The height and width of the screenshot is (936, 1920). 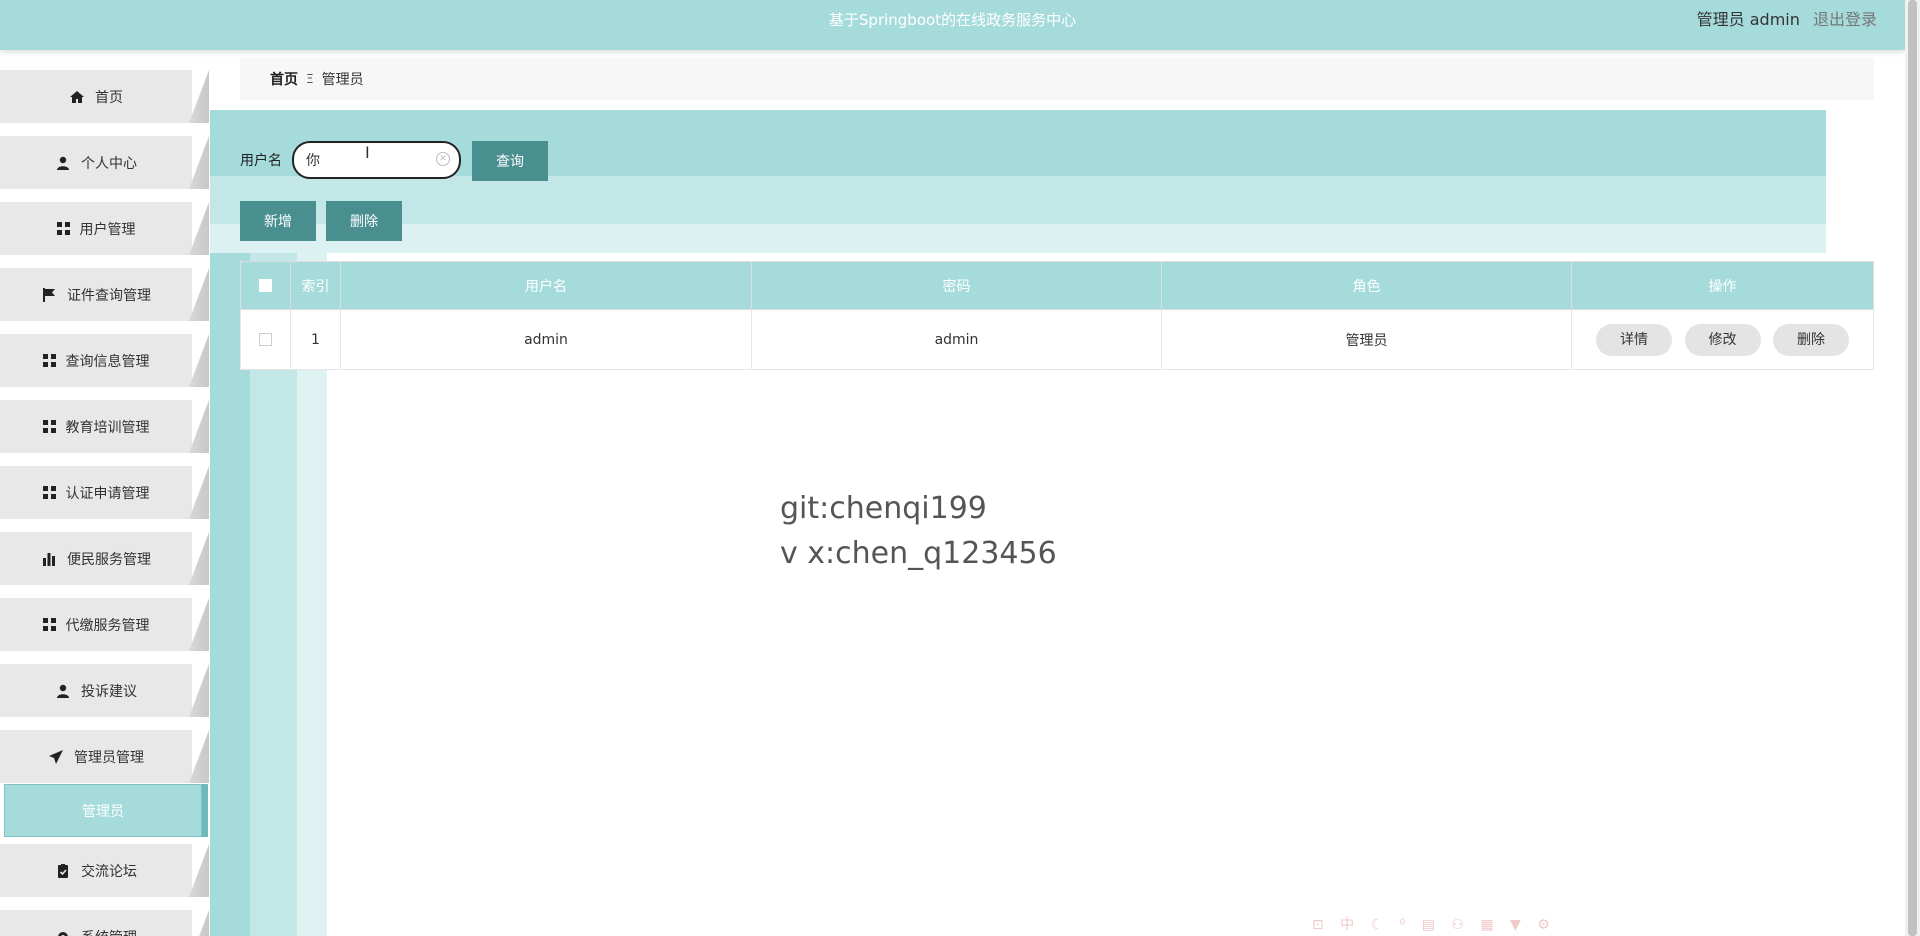 What do you see at coordinates (63, 870) in the screenshot?
I see `clipboard-icon` at bounding box center [63, 870].